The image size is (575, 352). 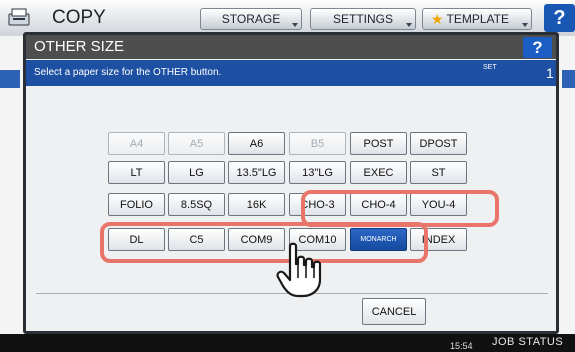 I want to click on paper-size-cho-4-button: CHO-4, so click(x=378, y=204).